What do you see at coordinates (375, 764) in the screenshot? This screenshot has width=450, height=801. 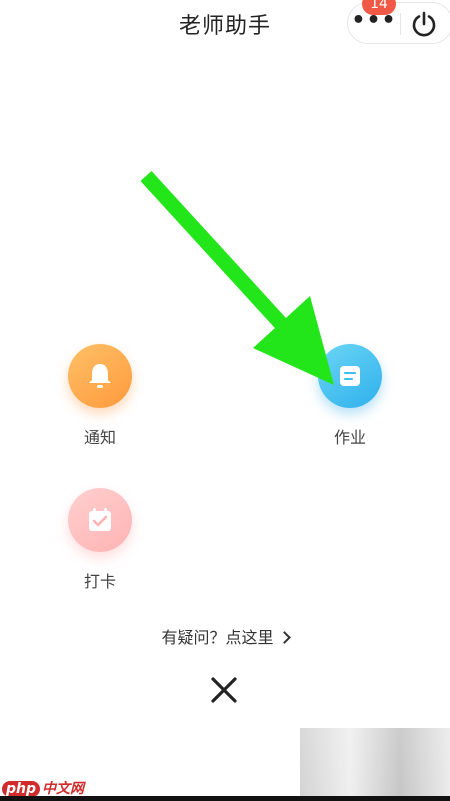 I see `blurred-watermark-area` at bounding box center [375, 764].